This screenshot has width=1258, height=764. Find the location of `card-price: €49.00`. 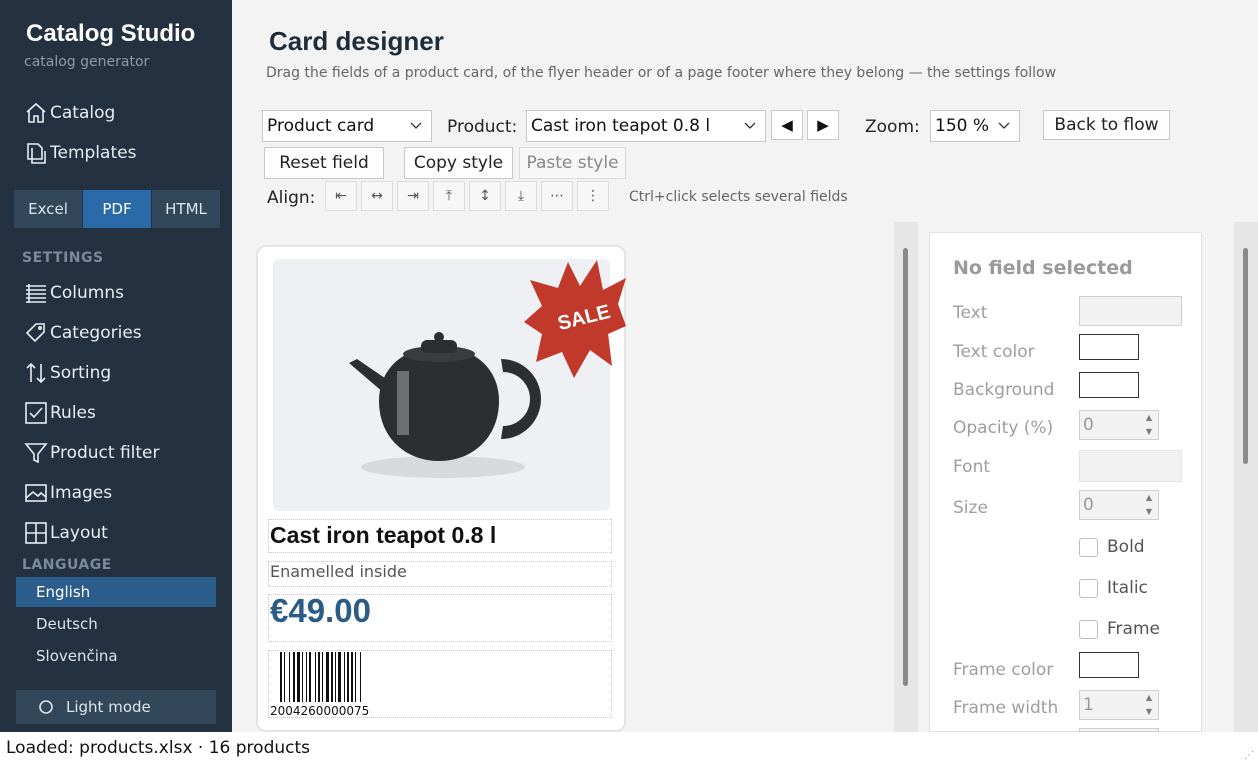

card-price: €49.00 is located at coordinates (320, 610).